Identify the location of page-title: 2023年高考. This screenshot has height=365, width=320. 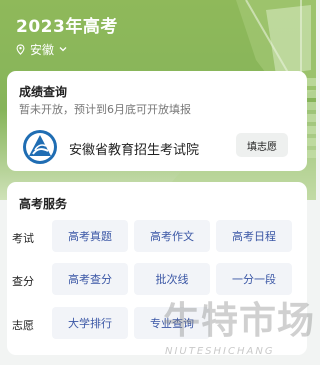
(67, 27).